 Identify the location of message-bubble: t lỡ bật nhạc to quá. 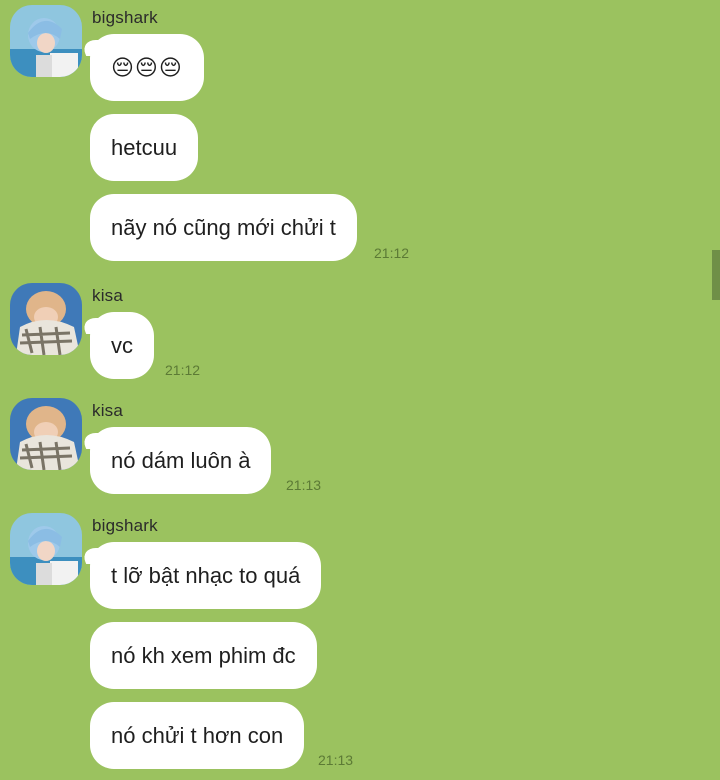
(206, 575).